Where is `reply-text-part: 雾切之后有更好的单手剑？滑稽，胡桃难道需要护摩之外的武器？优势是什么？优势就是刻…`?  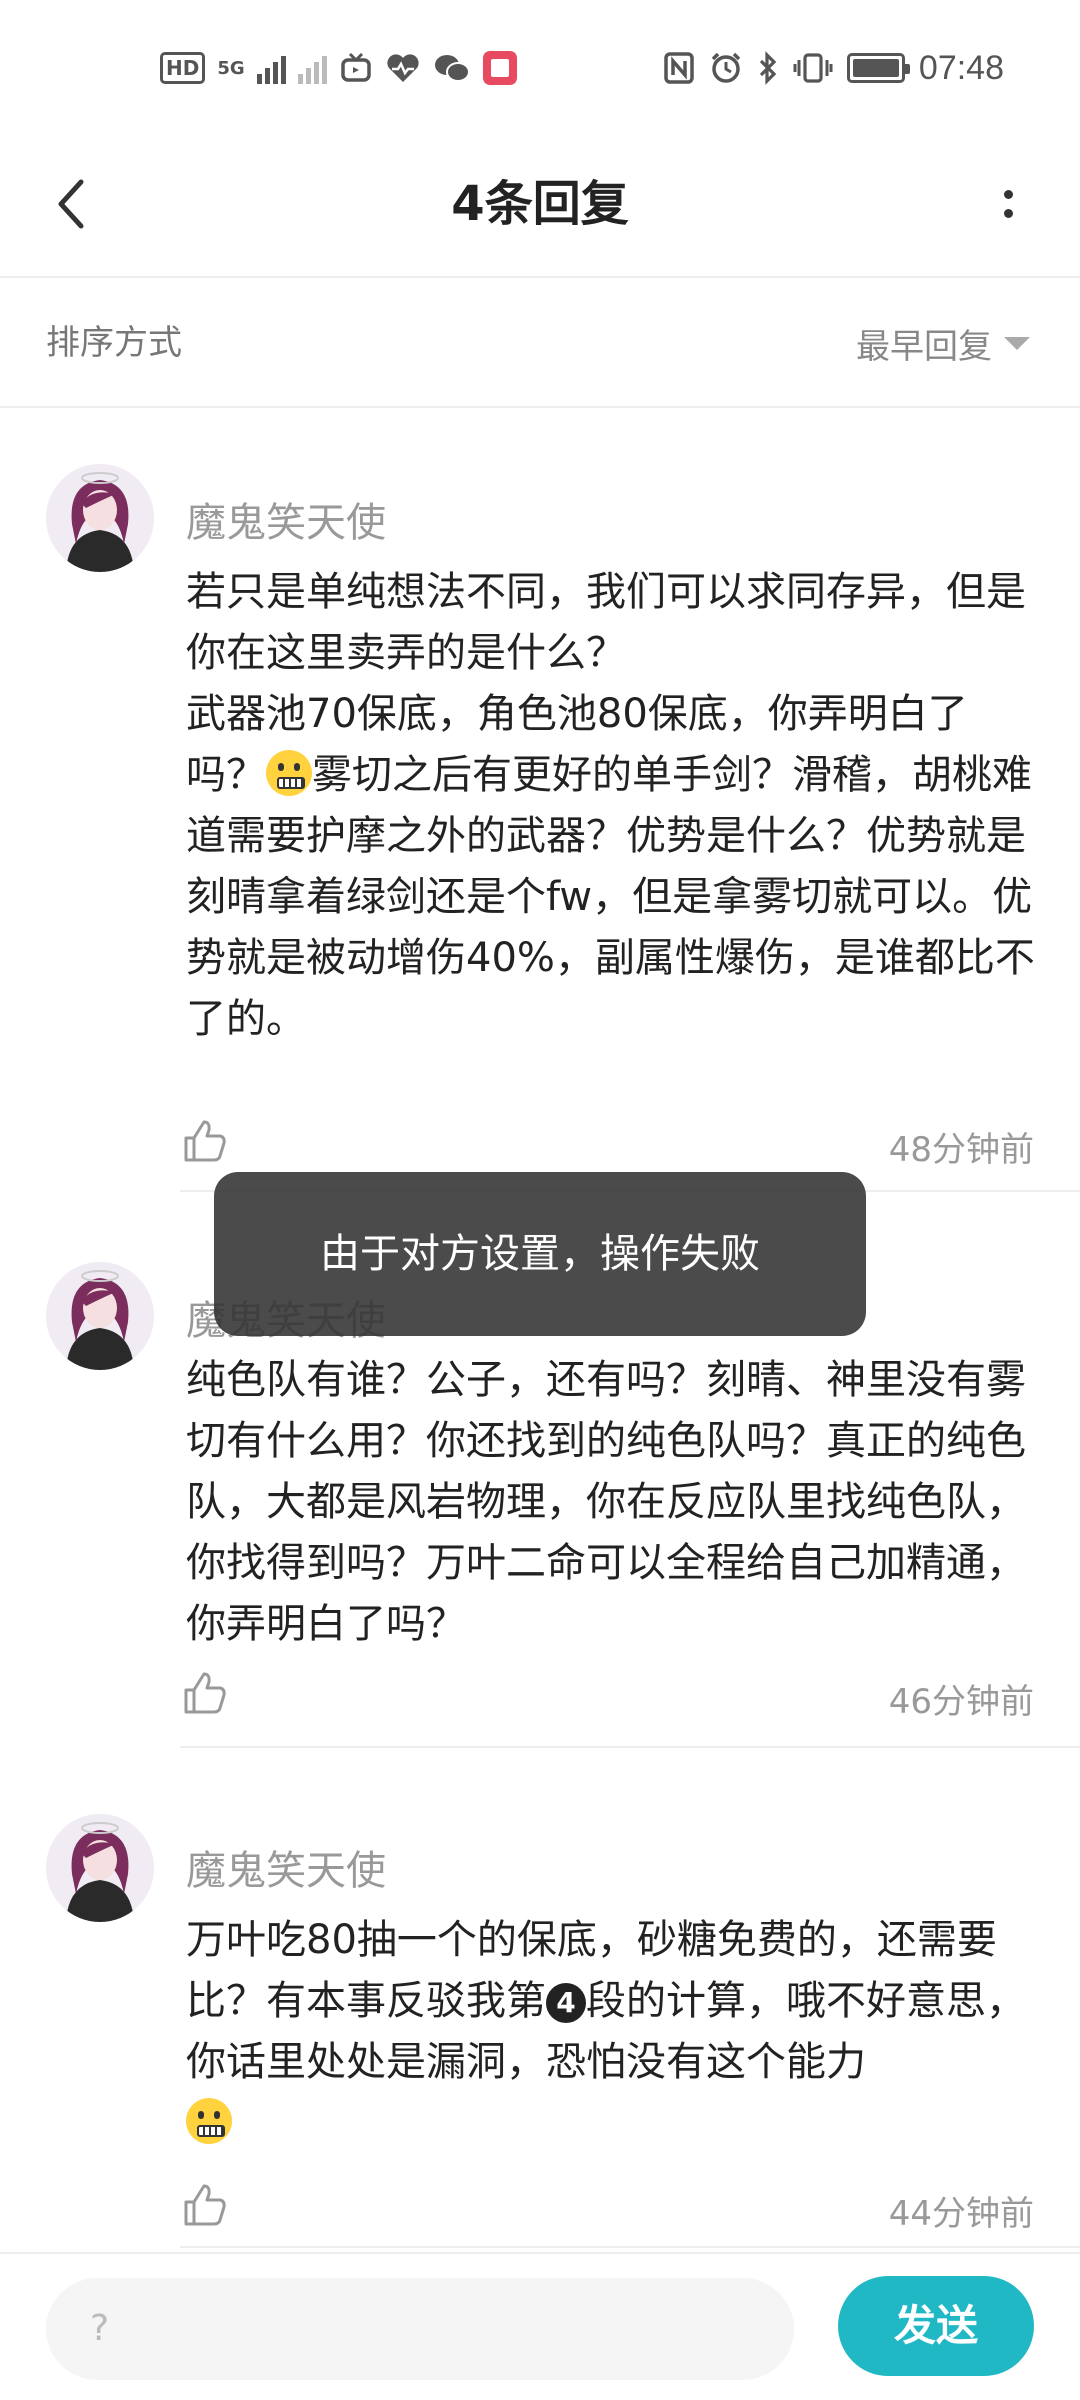
reply-text-part: 雾切之后有更好的单手剑？滑稽，胡桃难道需要护摩之外的武器？优势是什么？优势就是刻… is located at coordinates (610, 897).